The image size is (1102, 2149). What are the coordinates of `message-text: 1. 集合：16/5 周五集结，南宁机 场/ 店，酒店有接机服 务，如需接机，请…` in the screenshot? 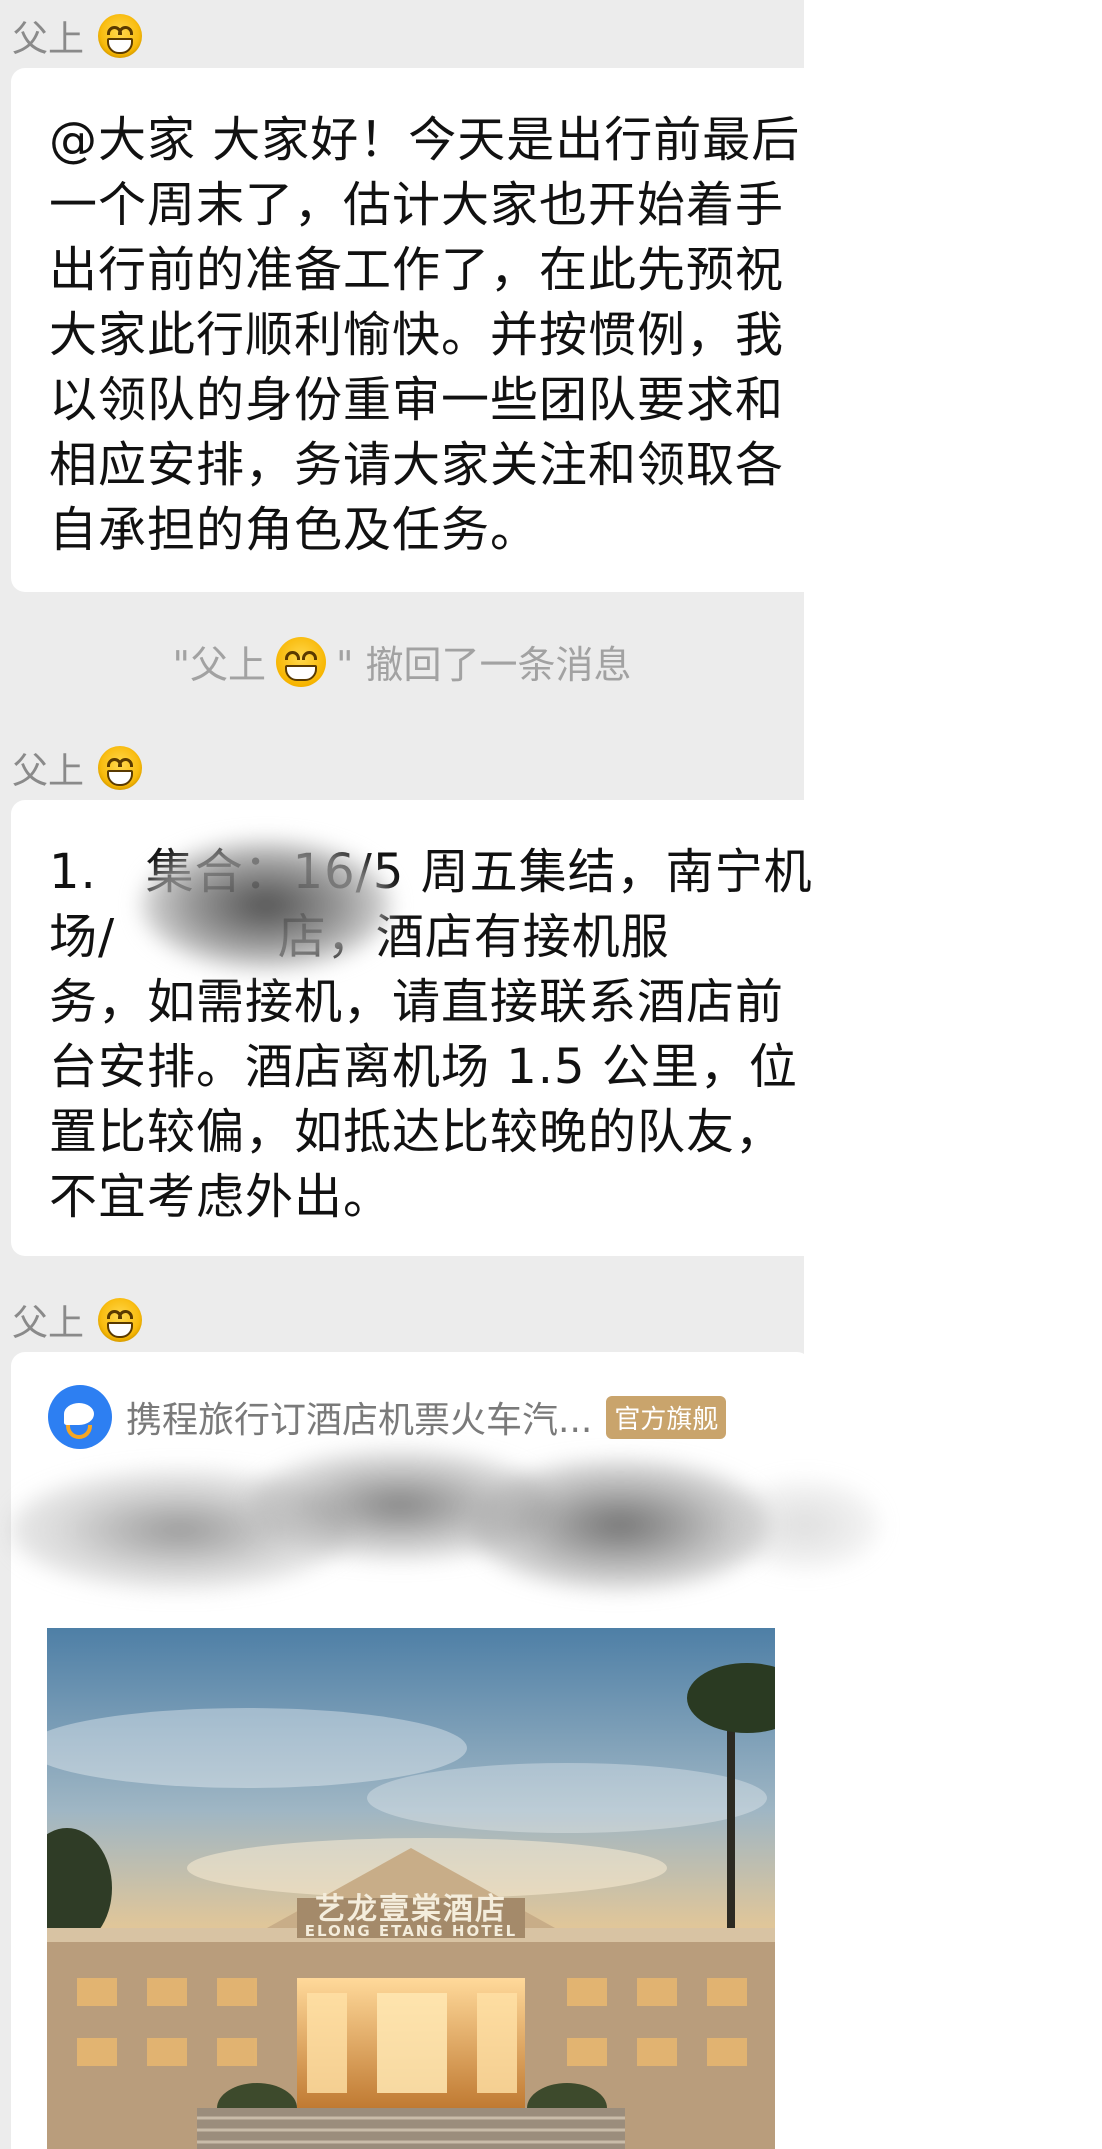 It's located at (431, 1034).